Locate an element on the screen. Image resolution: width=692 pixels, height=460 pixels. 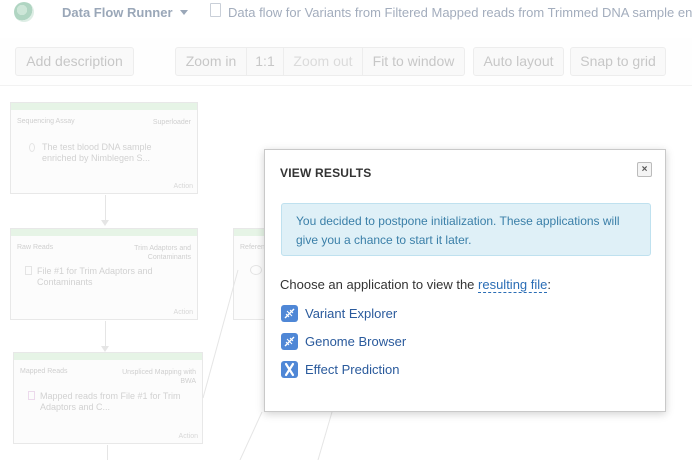
choose-prefix: Choose an application to view the is located at coordinates (379, 284).